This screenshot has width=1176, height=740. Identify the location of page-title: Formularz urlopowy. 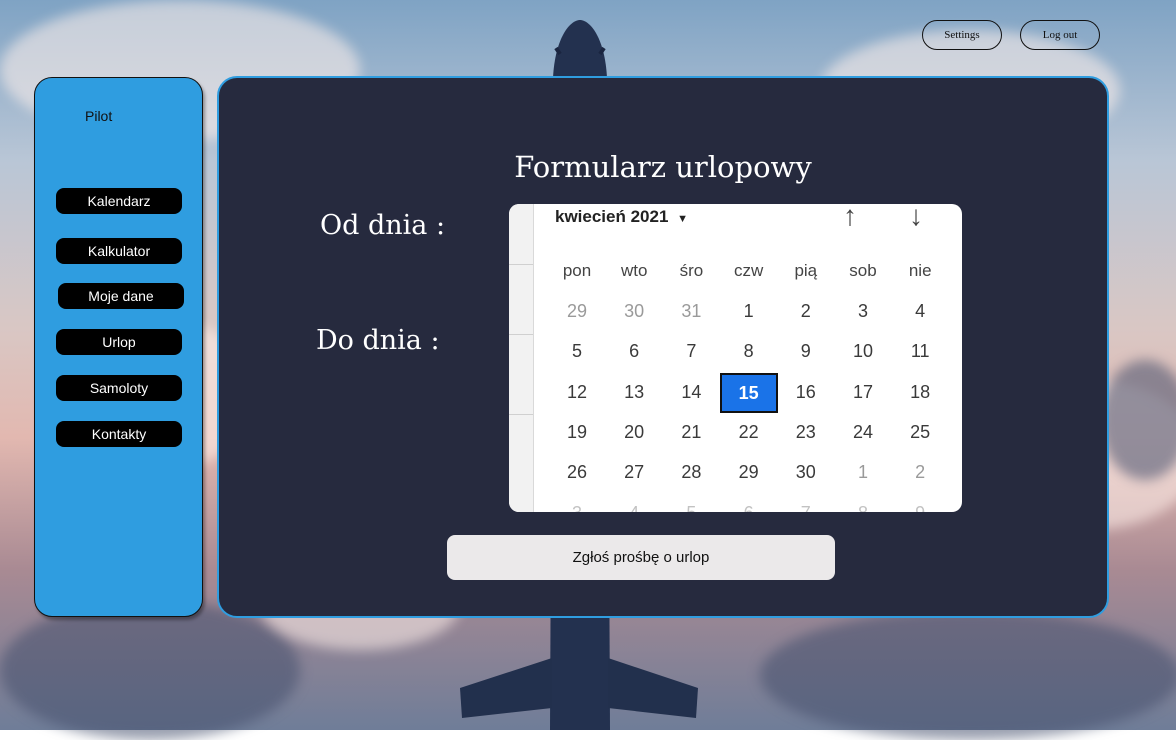
(663, 167).